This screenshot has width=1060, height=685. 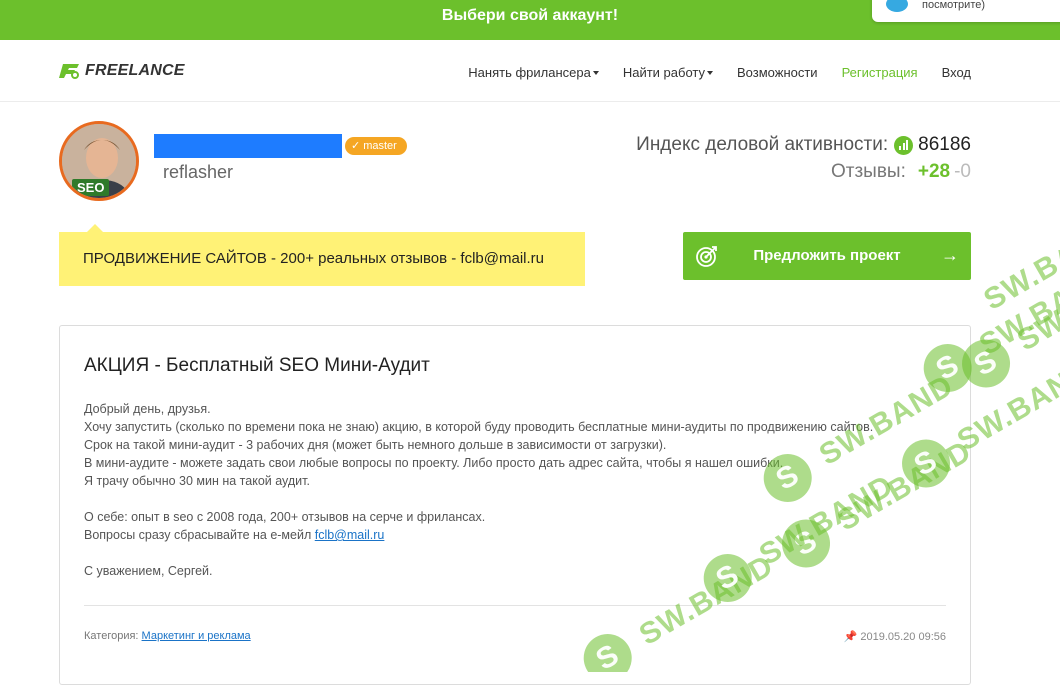 What do you see at coordinates (196, 636) in the screenshot?
I see `category-link: Маркетинг и реклама` at bounding box center [196, 636].